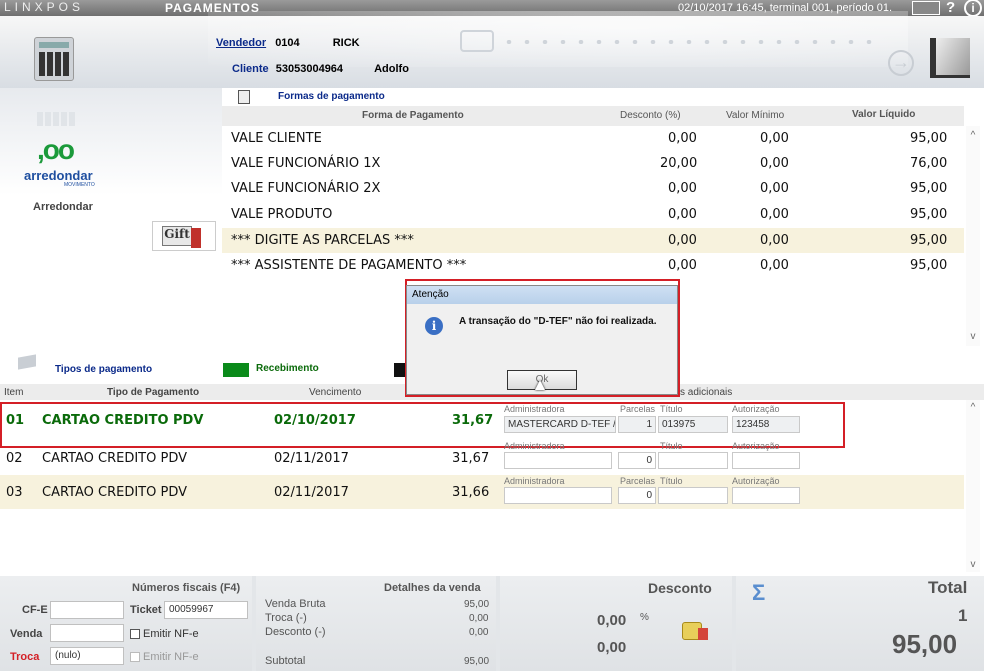 The width and height of the screenshot is (984, 671). I want to click on cliente-code: 53053004964, so click(309, 69).